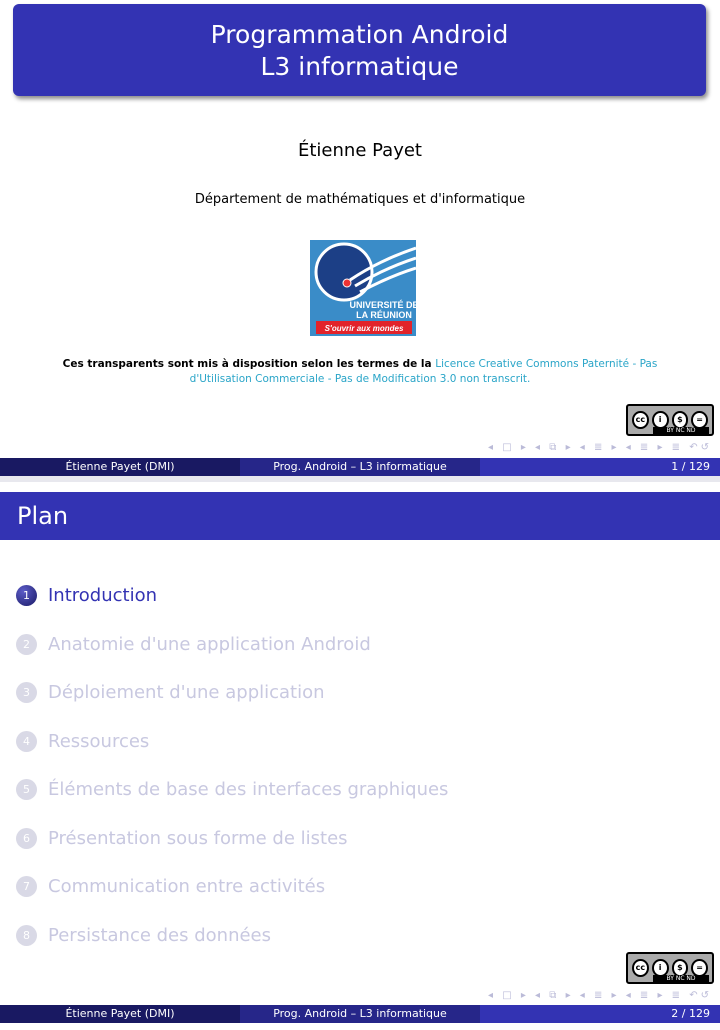 This screenshot has width=720, height=1030. What do you see at coordinates (360, 516) in the screenshot?
I see `frame-title: Plan` at bounding box center [360, 516].